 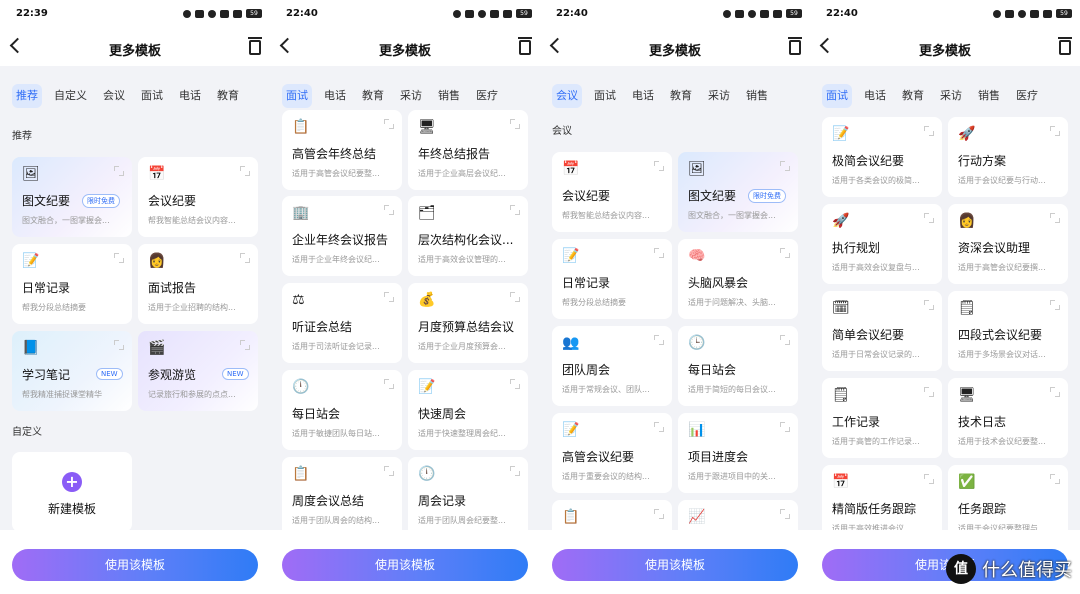 I want to click on card-title: 会议纪要, so click(x=586, y=196).